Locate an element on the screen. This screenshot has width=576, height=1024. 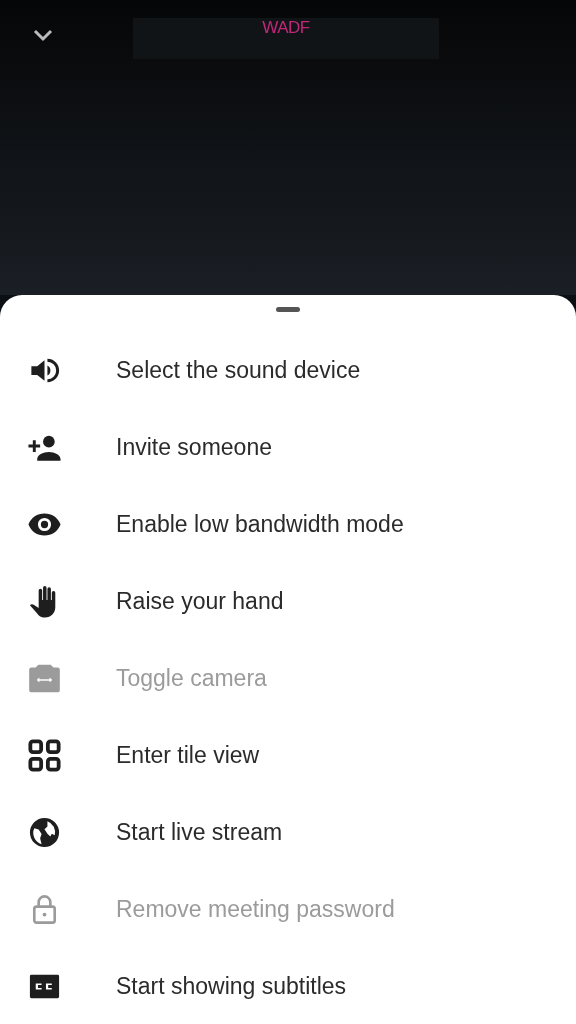
menu-item: Enter tile view is located at coordinates (288, 755).